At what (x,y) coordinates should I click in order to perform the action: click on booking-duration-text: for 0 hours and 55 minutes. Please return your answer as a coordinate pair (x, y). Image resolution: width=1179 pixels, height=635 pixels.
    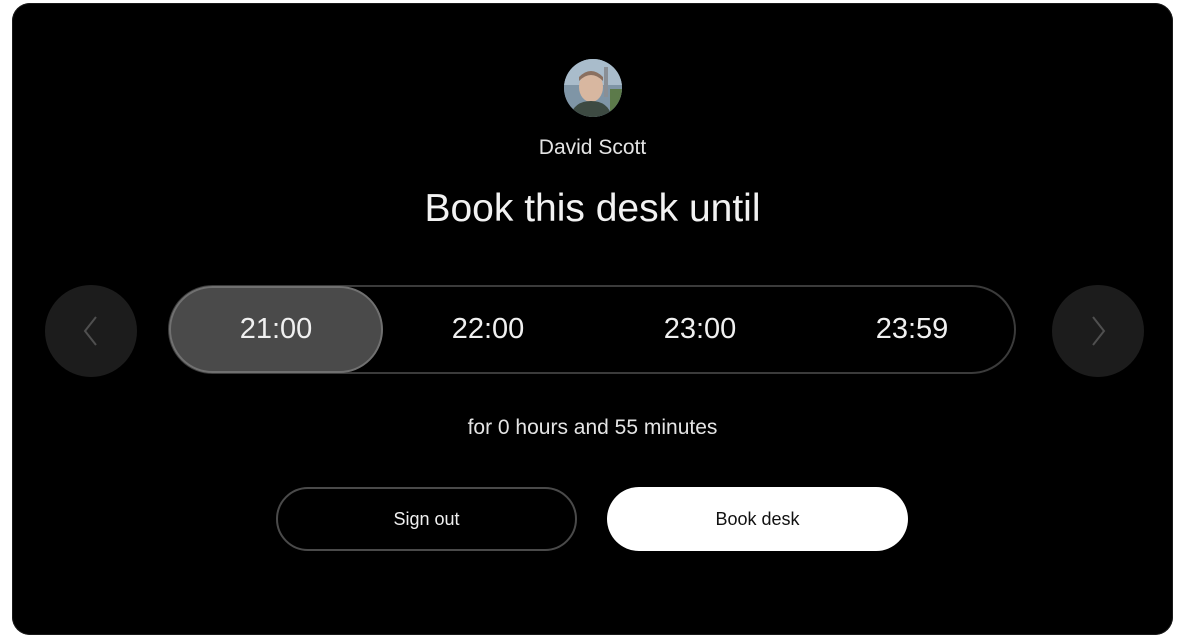
    Looking at the image, I should click on (592, 427).